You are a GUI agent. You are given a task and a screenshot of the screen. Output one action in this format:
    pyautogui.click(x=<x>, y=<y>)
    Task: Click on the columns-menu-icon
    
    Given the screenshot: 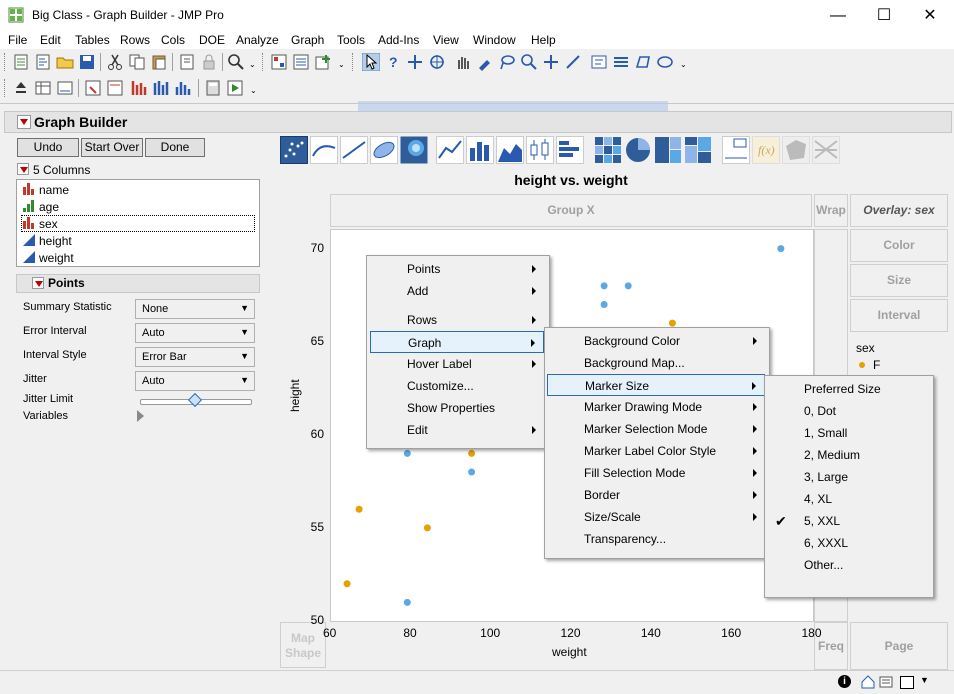 What is the action you would take?
    pyautogui.click(x=23, y=169)
    